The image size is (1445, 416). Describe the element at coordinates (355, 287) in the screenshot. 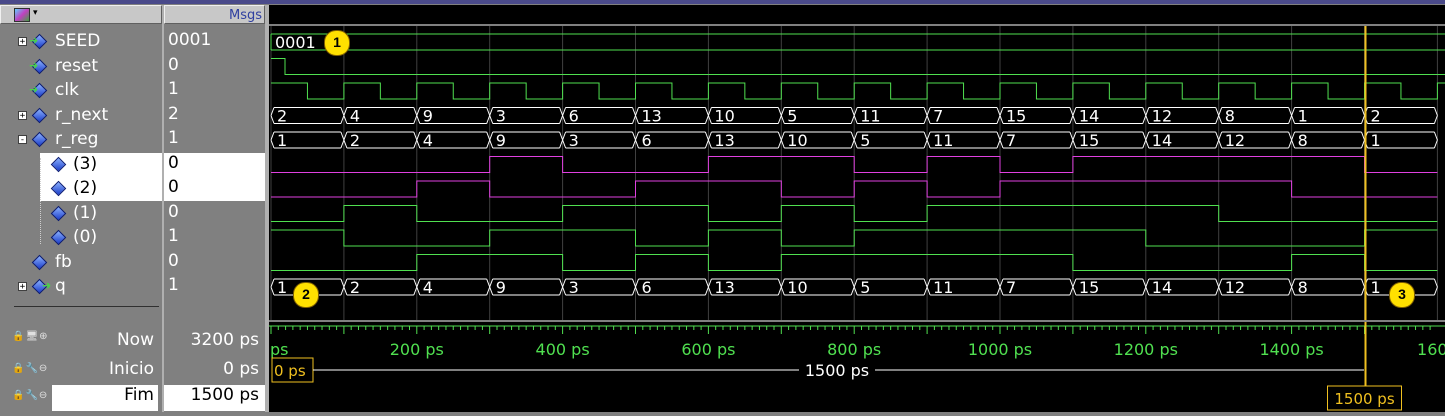

I see `q-label: 2` at that location.